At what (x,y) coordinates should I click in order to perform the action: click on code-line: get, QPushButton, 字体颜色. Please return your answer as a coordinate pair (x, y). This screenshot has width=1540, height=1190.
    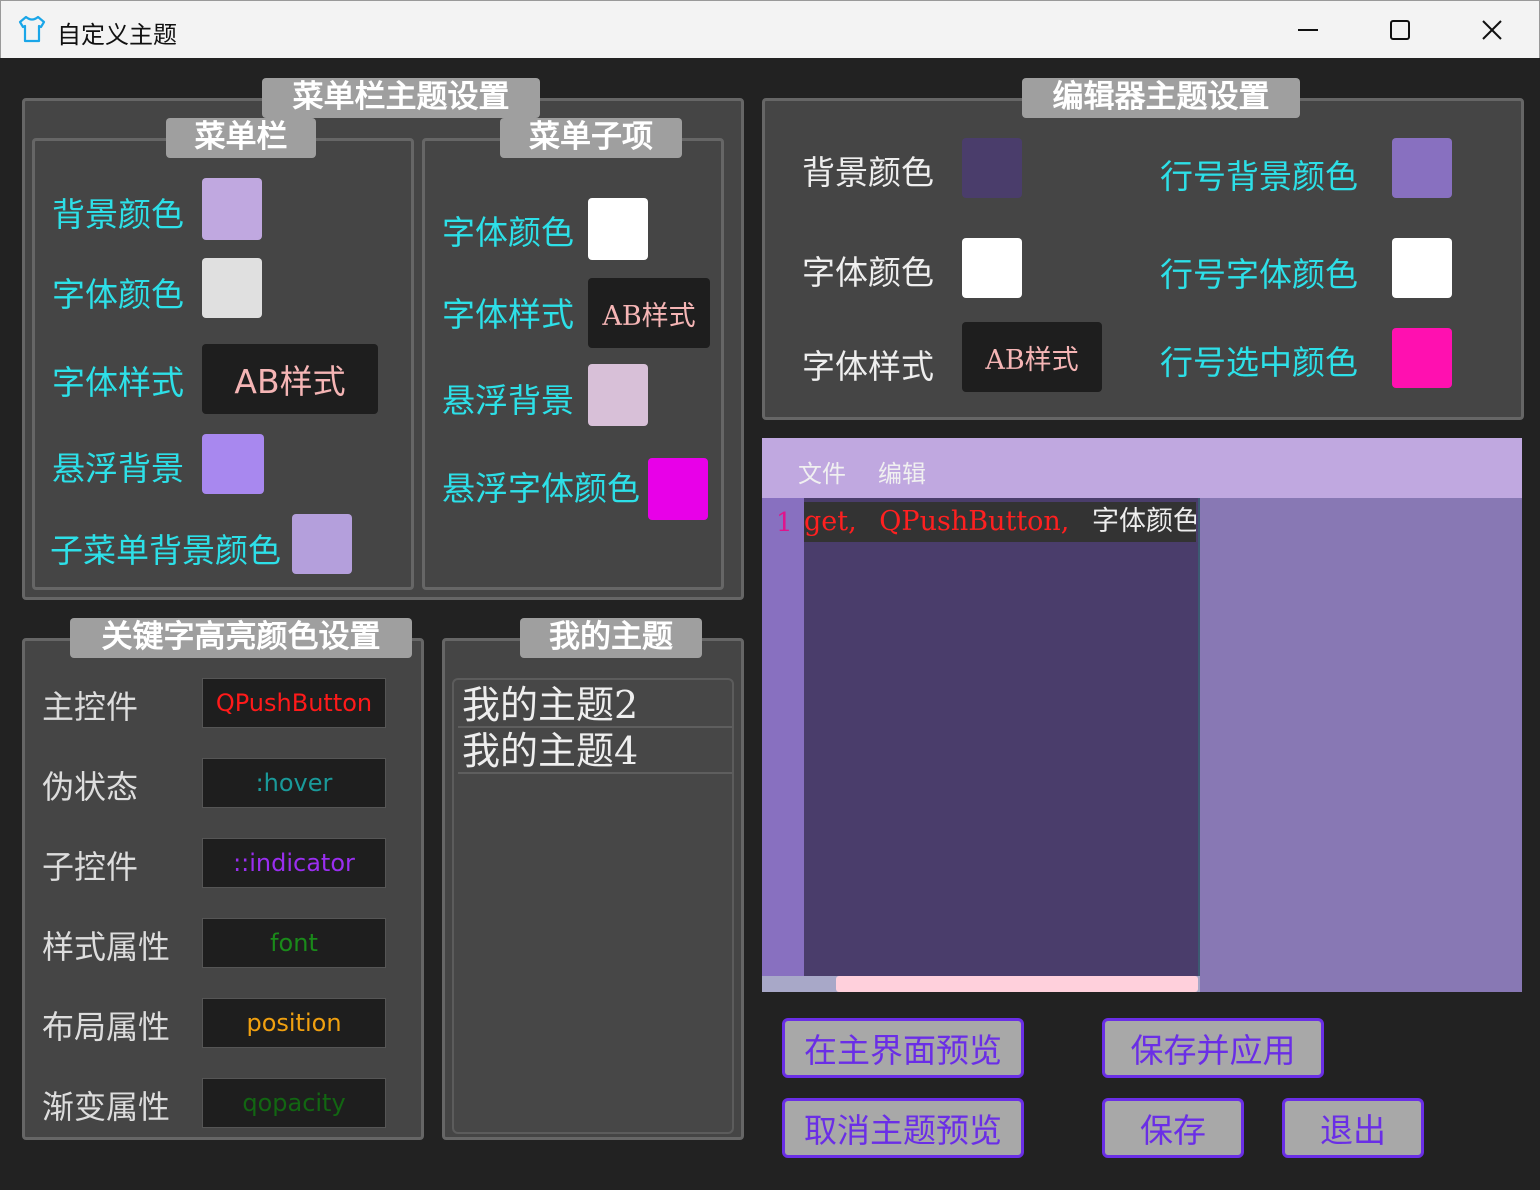
    Looking at the image, I should click on (1000, 522).